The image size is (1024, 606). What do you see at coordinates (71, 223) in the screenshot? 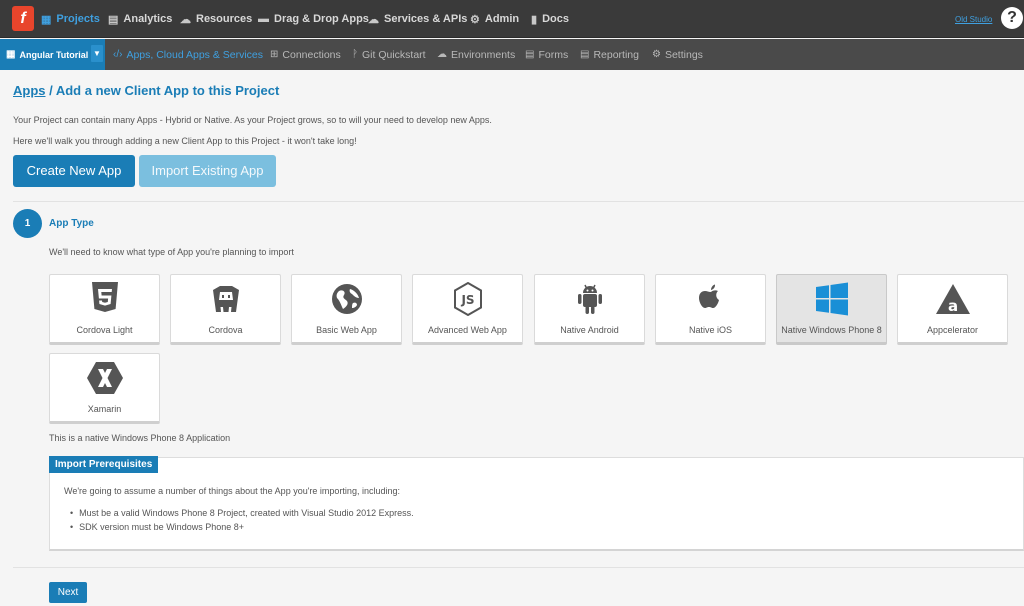
I see `step-label: App Type` at bounding box center [71, 223].